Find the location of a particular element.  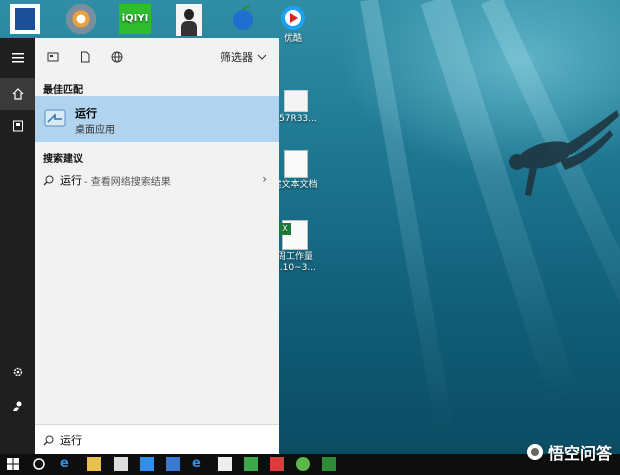

browser-icon is located at coordinates (303, 464).